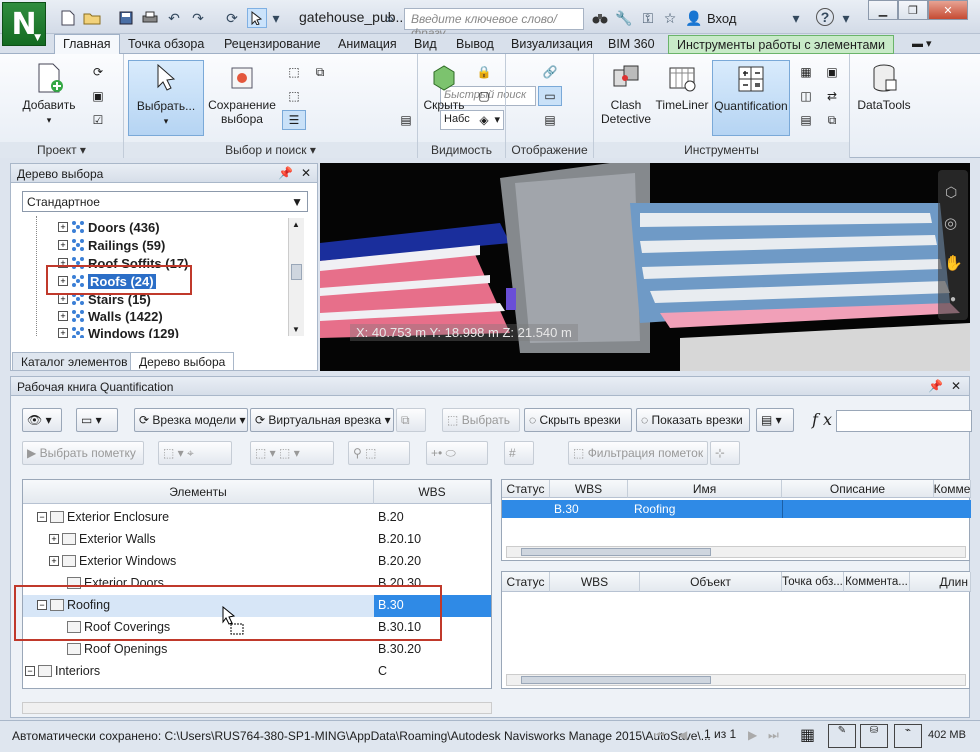  Describe the element at coordinates (150, 18) in the screenshot. I see `print-icon` at that location.